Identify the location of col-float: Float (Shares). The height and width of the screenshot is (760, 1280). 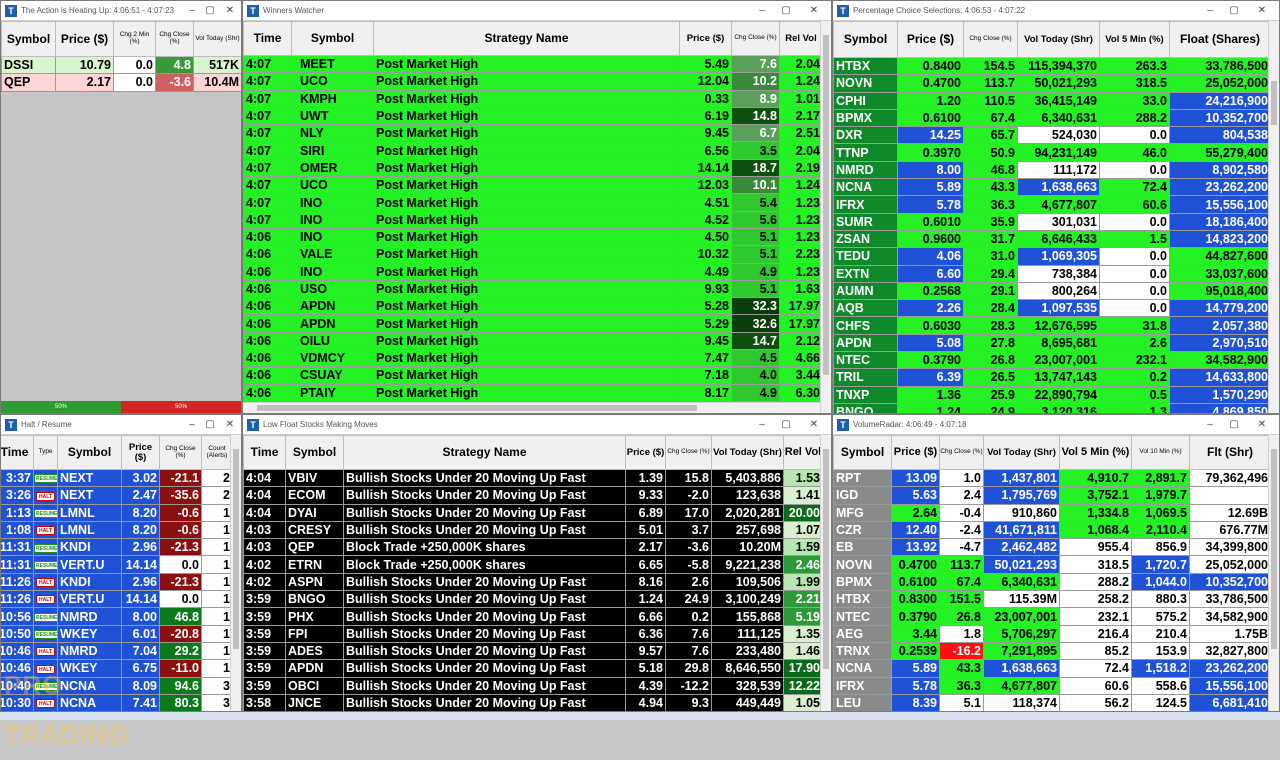
(1218, 39).